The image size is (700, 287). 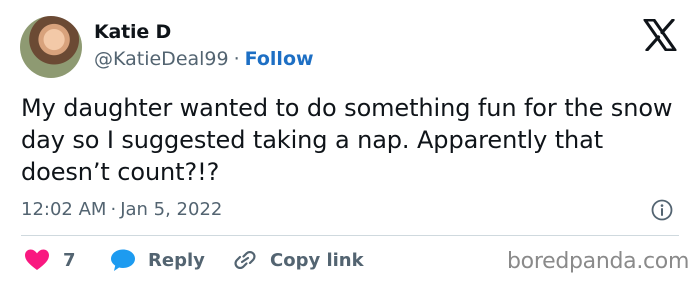 I want to click on reply-label: Reply, so click(x=176, y=260).